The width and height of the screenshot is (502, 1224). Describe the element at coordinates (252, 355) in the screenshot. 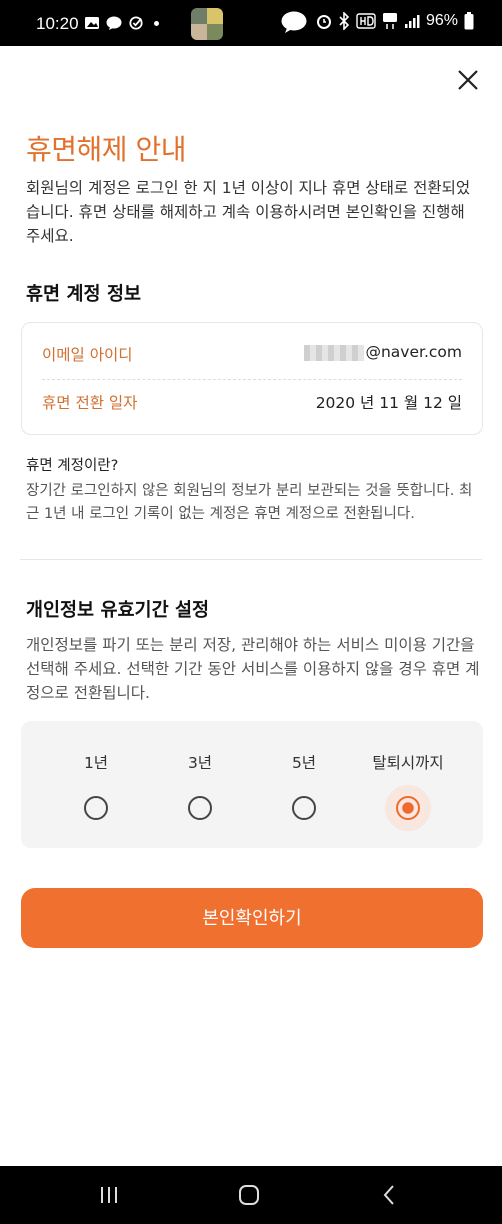

I see `email-row: 이메일 아이디 @naver.com` at that location.